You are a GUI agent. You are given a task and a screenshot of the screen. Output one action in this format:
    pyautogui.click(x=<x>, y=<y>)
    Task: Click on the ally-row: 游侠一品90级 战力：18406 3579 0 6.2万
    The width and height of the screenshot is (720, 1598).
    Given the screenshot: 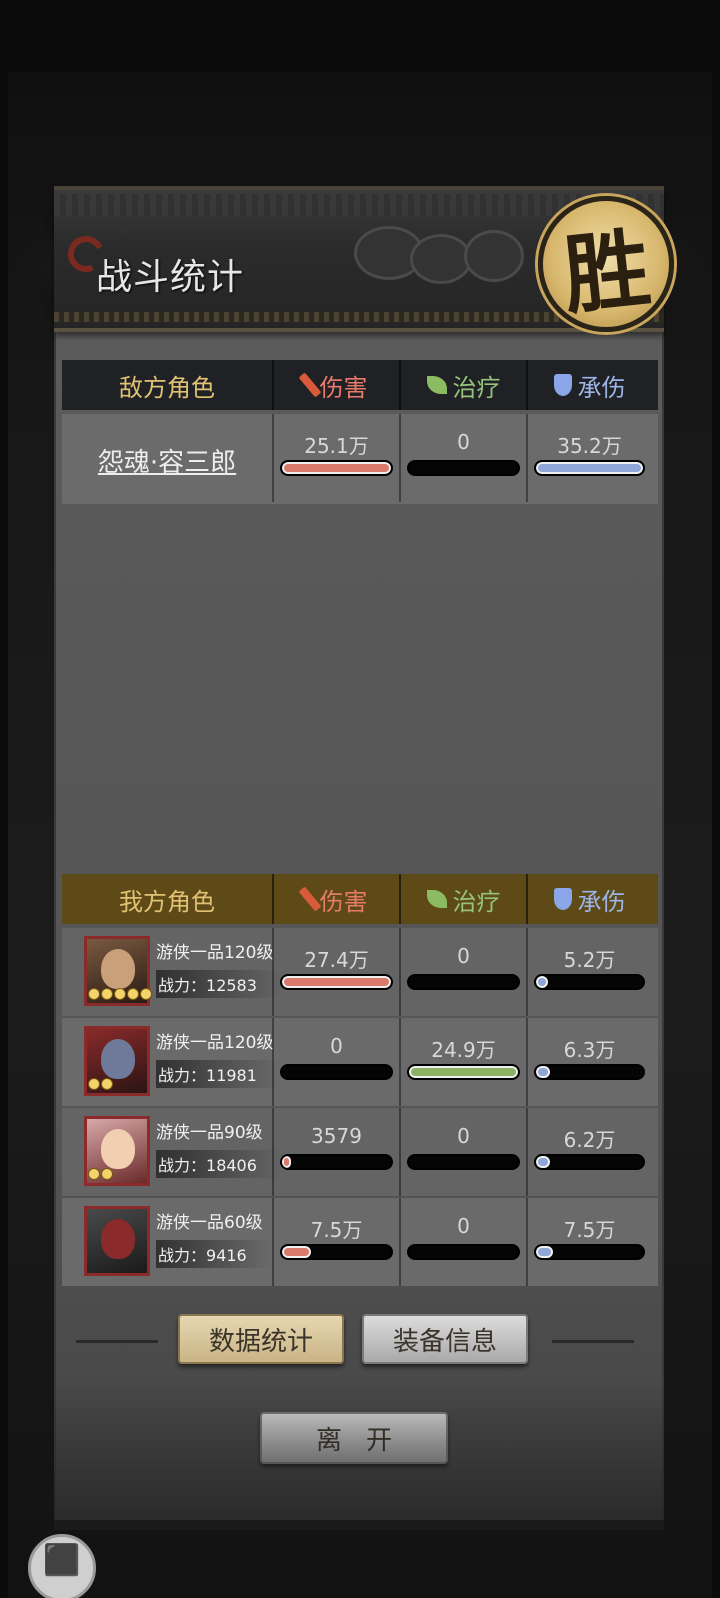 What is the action you would take?
    pyautogui.click(x=360, y=1152)
    